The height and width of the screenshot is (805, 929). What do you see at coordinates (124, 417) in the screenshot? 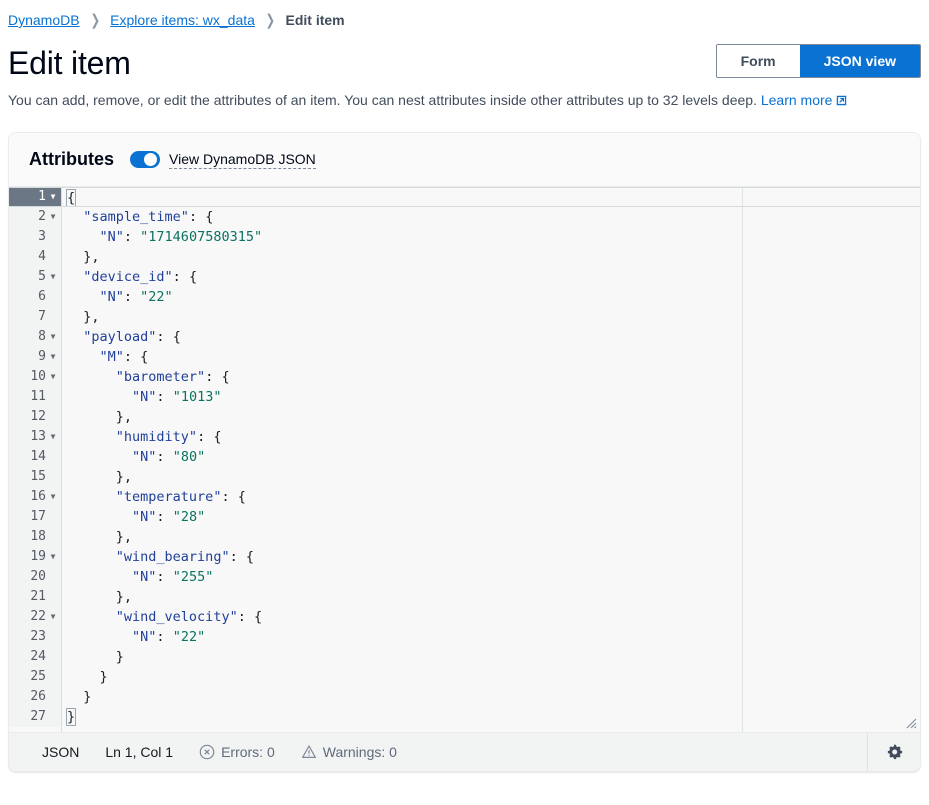
I see `code-token: },` at bounding box center [124, 417].